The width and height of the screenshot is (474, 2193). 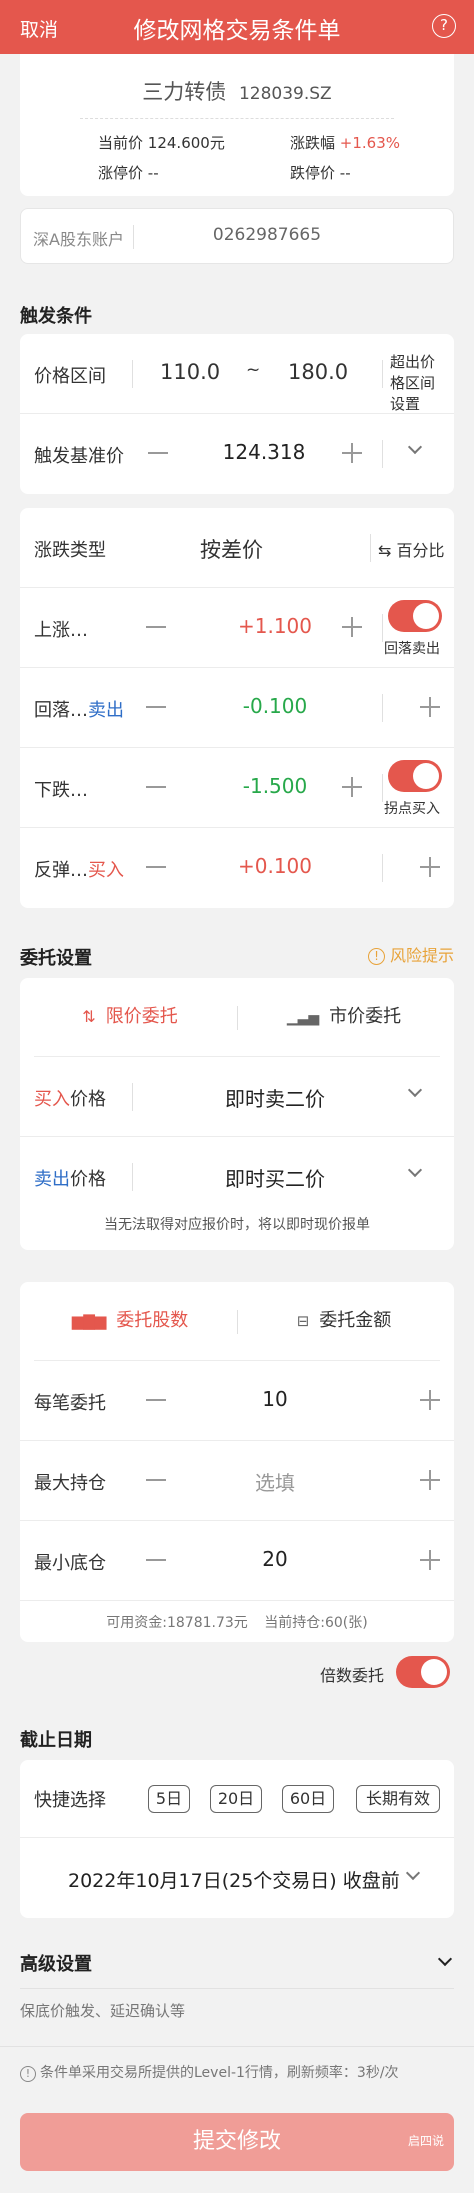 I want to click on limit-order-icon: ⇅, so click(x=89, y=1016).